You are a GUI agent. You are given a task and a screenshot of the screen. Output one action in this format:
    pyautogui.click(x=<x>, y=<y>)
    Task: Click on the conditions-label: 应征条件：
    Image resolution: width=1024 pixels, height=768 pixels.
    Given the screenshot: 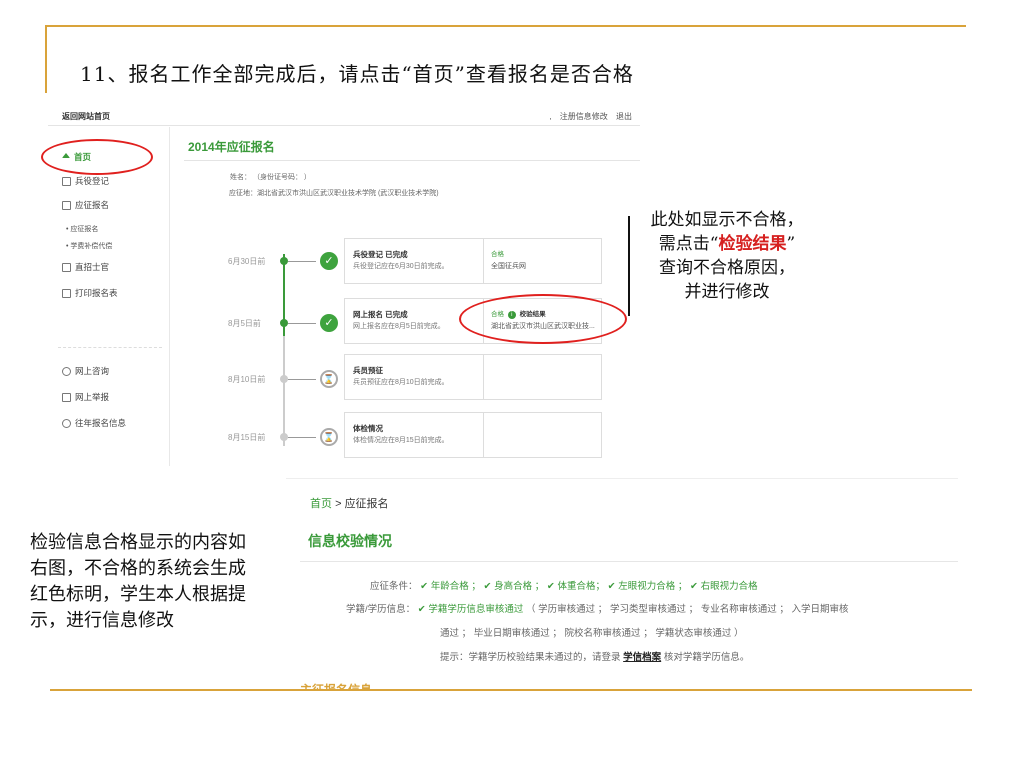 What is the action you would take?
    pyautogui.click(x=394, y=586)
    